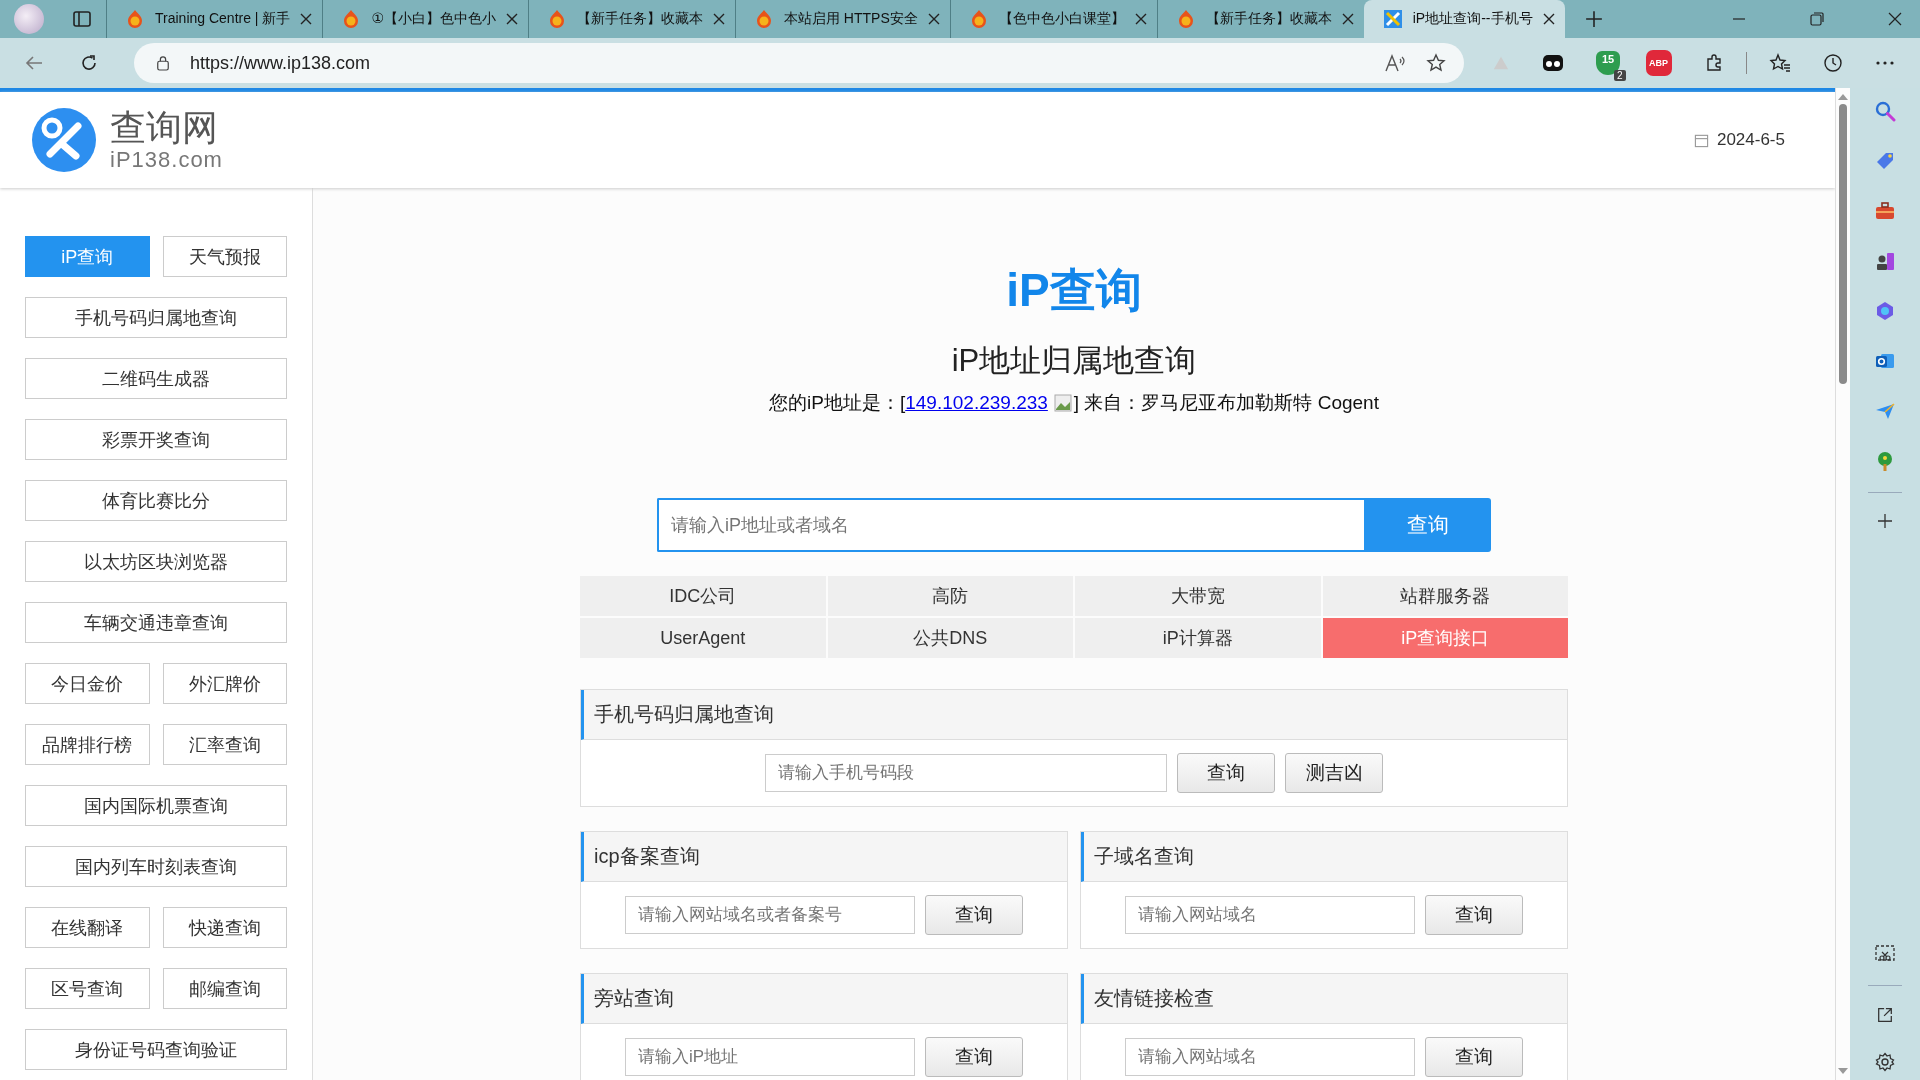 Image resolution: width=1920 pixels, height=1080 pixels. I want to click on quick-link: iP计算器, so click(1198, 638).